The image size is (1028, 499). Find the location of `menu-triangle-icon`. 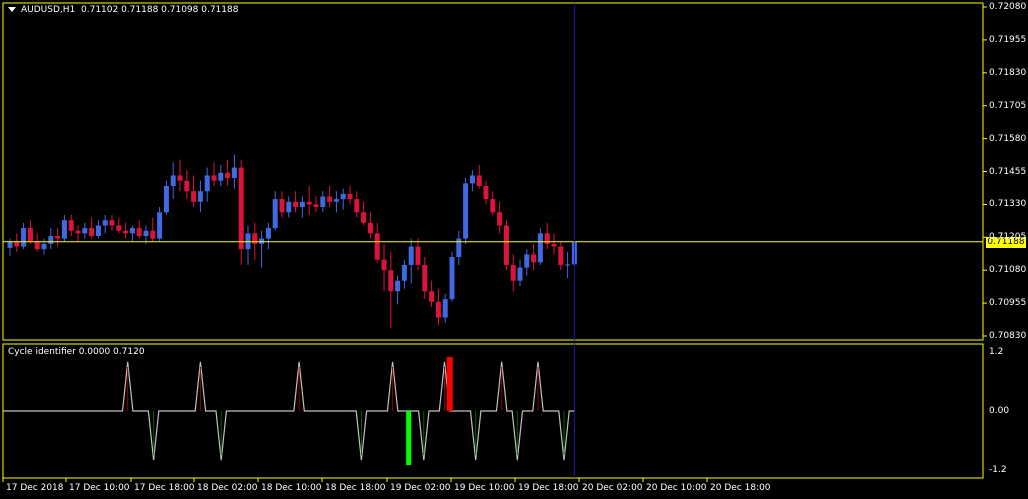

menu-triangle-icon is located at coordinates (12, 9).